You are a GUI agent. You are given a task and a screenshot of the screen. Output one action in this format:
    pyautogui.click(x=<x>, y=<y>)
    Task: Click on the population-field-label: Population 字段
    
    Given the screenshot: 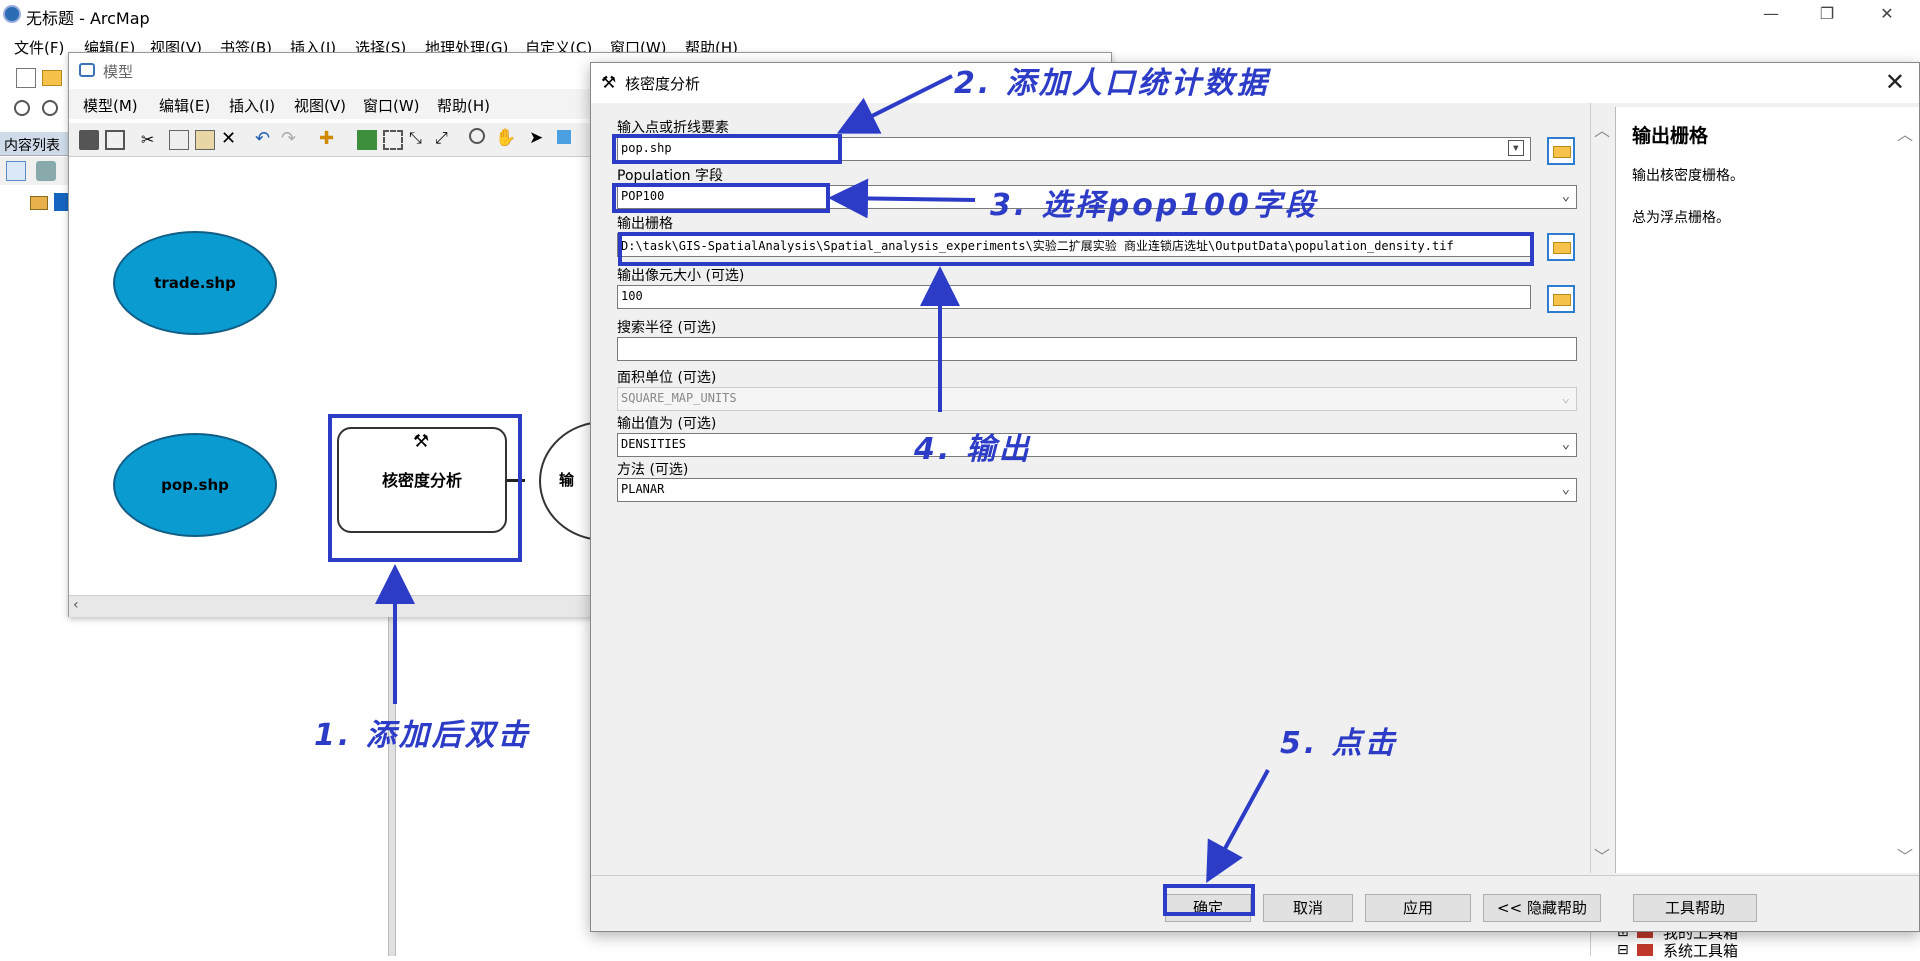 What is the action you would take?
    pyautogui.click(x=670, y=176)
    